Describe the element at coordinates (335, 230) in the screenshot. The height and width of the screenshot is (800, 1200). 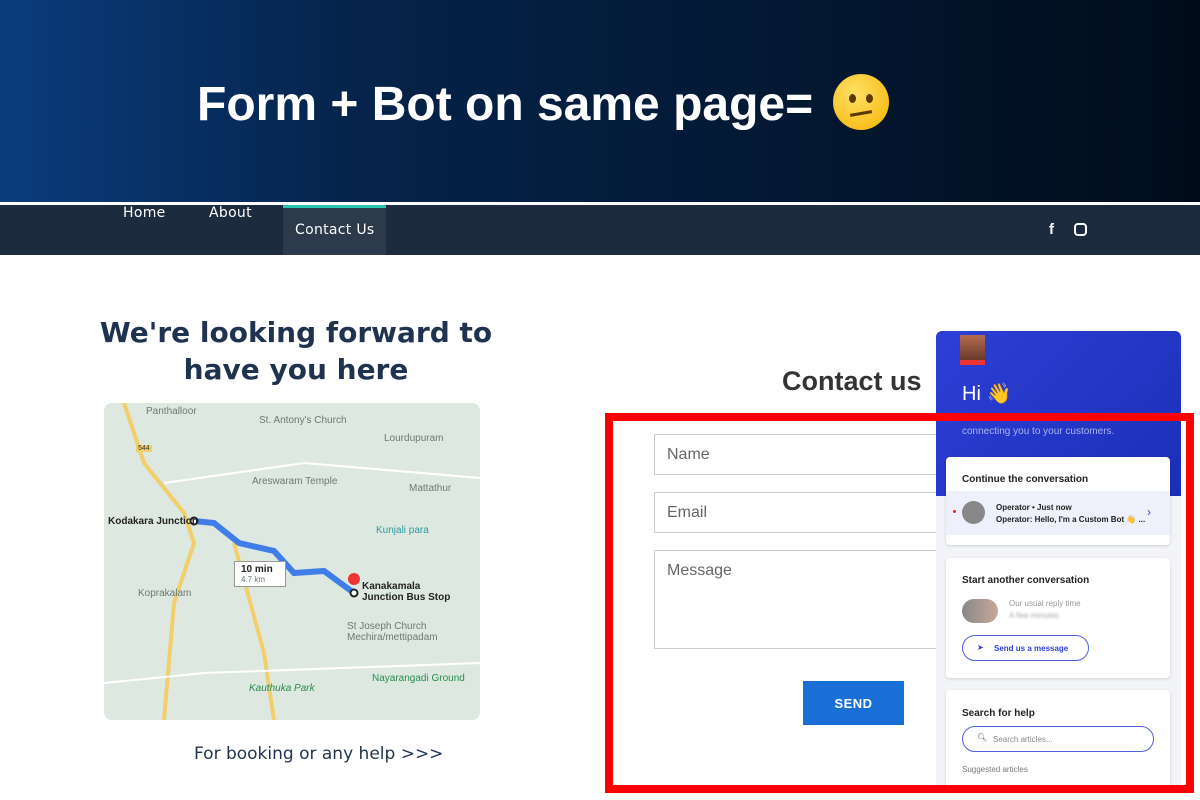
I see `nav-contact-us: Contact Us` at that location.